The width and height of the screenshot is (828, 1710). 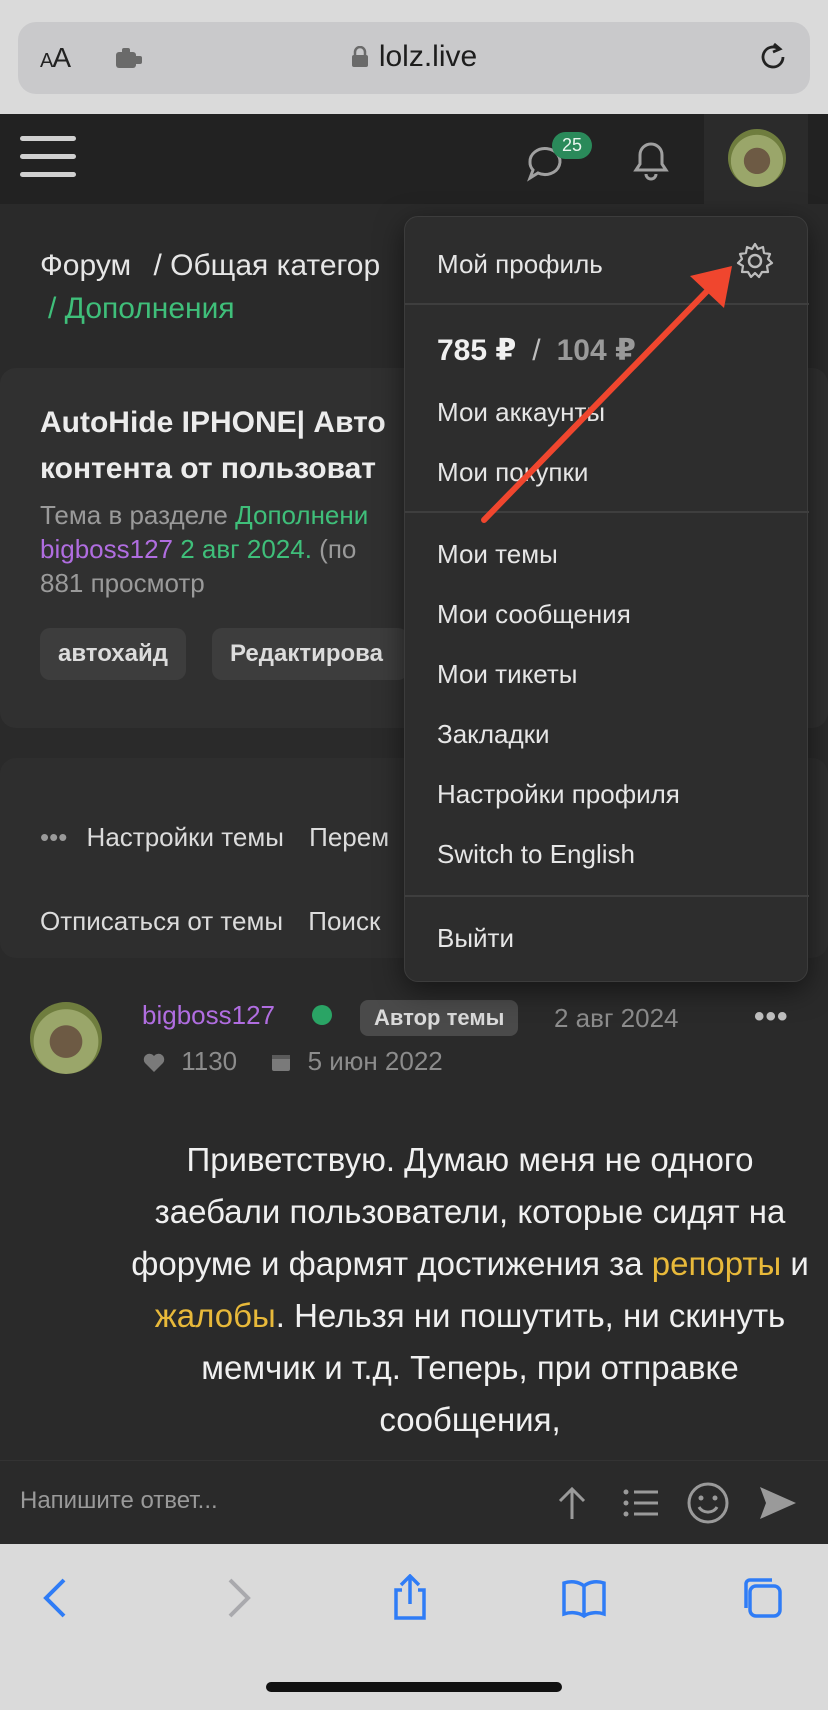 What do you see at coordinates (161, 921) in the screenshot?
I see `unsubscribe-button: Отписаться от темы` at bounding box center [161, 921].